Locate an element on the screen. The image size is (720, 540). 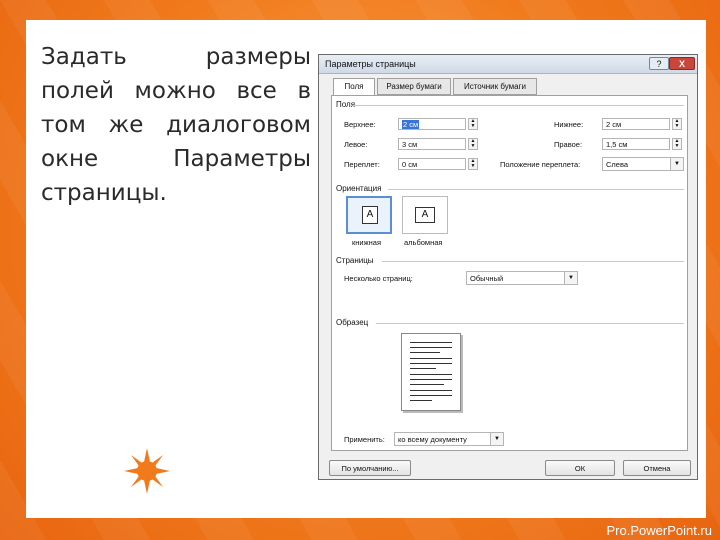
right-margin-label: Правое: is located at coordinates (568, 144).